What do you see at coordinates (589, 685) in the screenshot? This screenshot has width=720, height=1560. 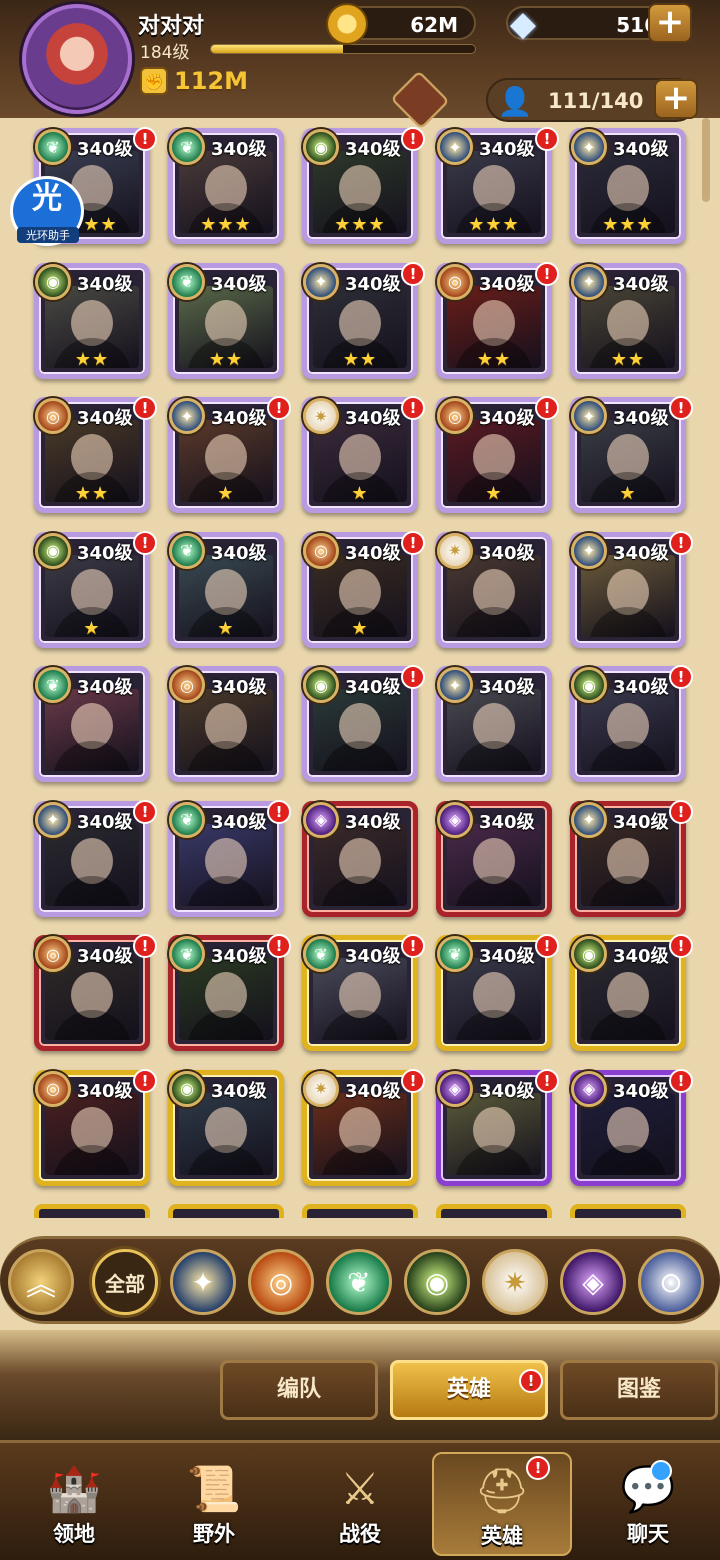 I see `grave-faction-icon: ◉` at bounding box center [589, 685].